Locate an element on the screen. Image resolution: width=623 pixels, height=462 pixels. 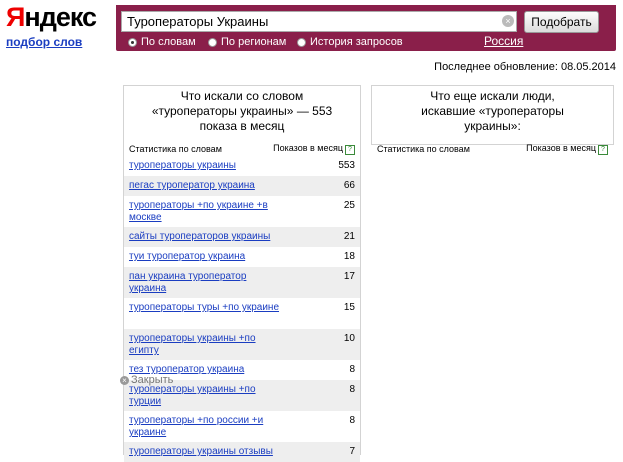
yandex-logo: Яндекс is located at coordinates (51, 17).